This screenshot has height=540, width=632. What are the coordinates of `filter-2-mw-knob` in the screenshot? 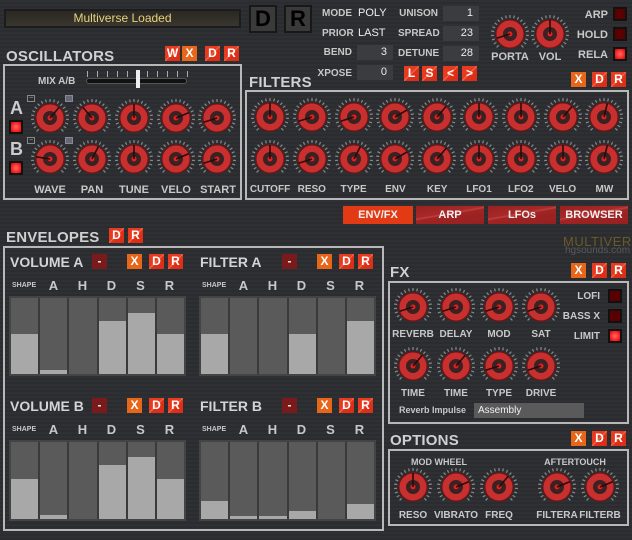 It's located at (604, 159).